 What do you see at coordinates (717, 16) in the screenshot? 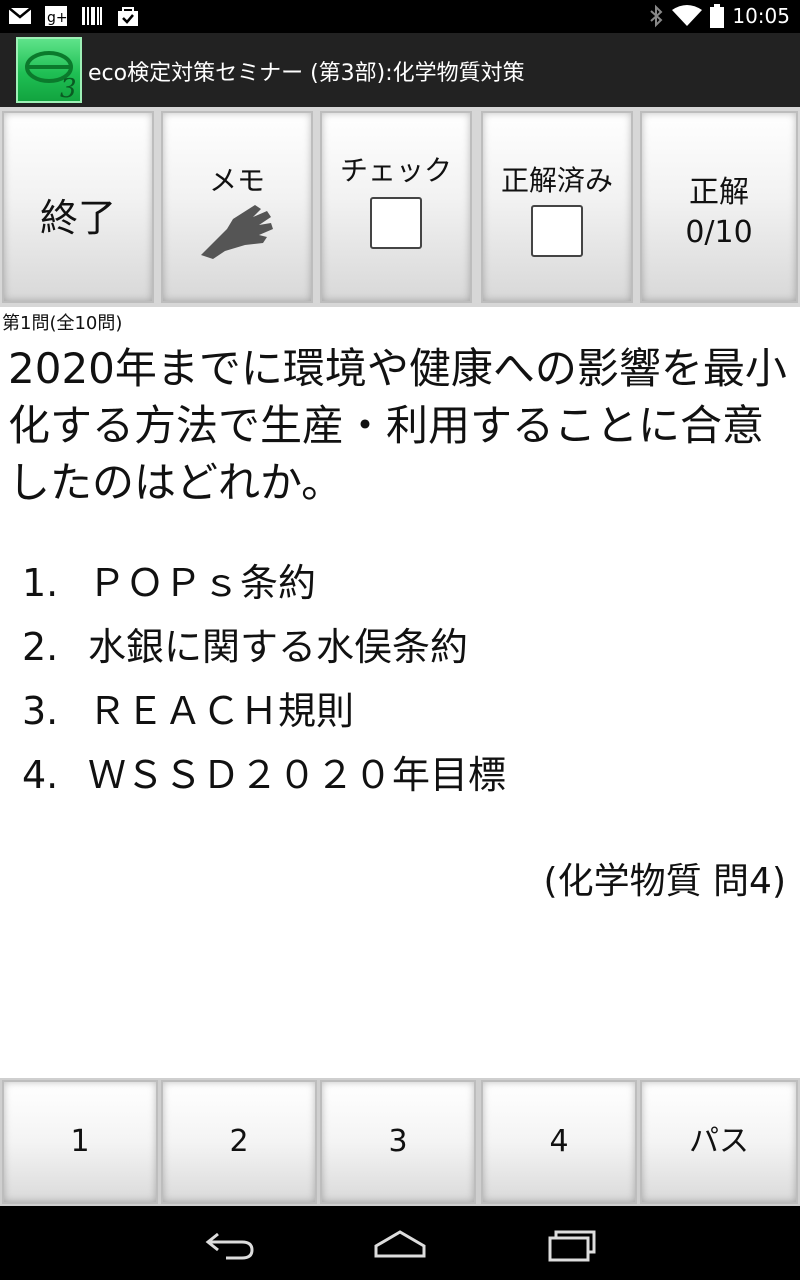
I see `battery-icon` at bounding box center [717, 16].